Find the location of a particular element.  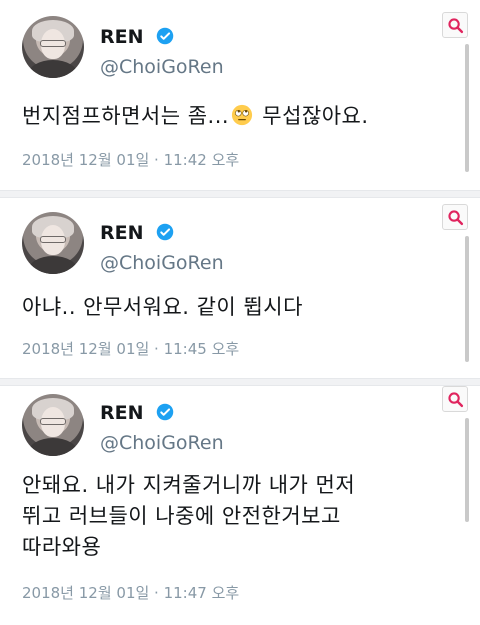

tweet-timestamp: 2018년 12월 01일 · 11:42 오후 is located at coordinates (130, 159).